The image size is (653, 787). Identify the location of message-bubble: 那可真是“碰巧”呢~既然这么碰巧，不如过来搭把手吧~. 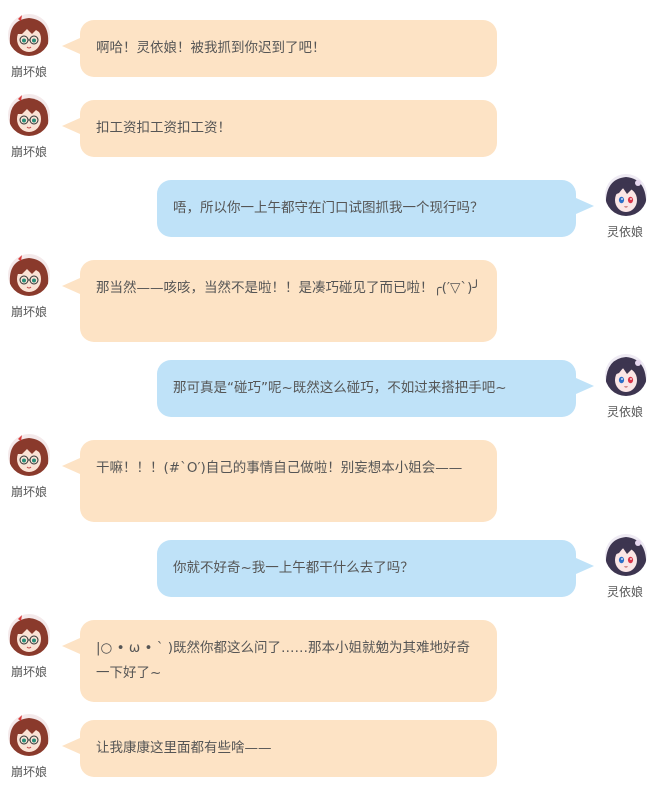
(375, 388).